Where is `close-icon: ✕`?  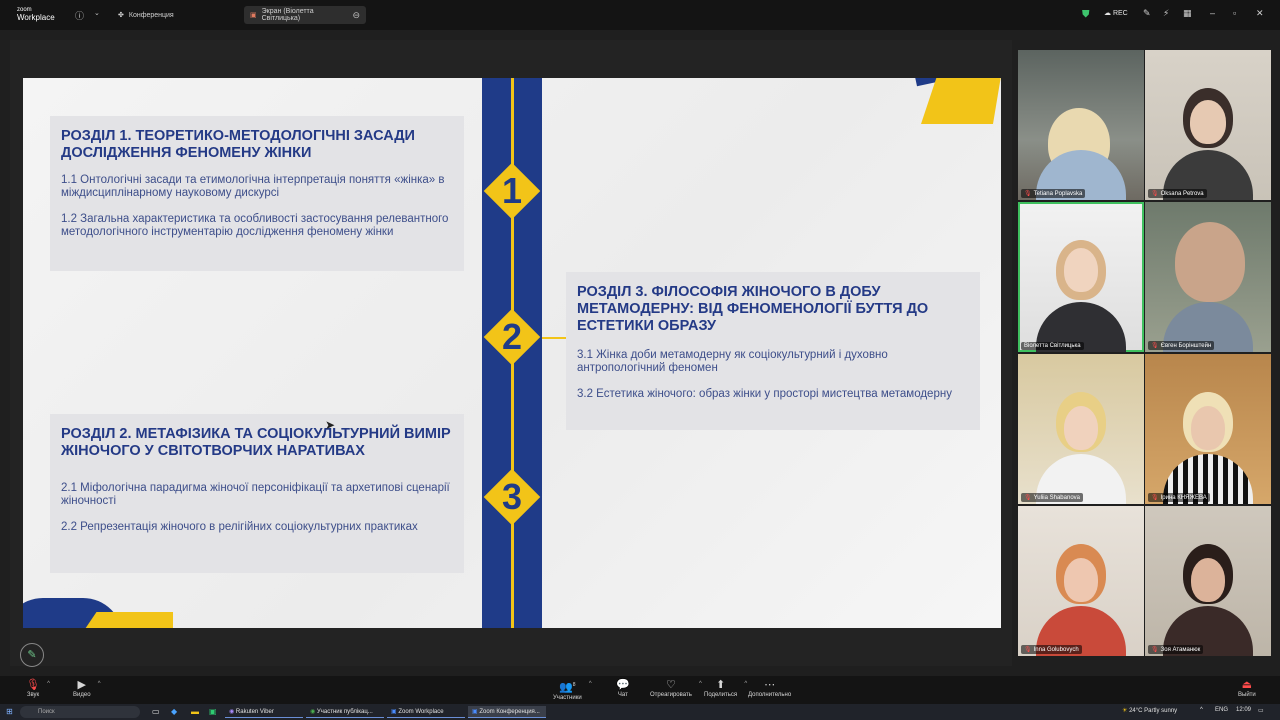
close-icon: ✕ is located at coordinates (1260, 13).